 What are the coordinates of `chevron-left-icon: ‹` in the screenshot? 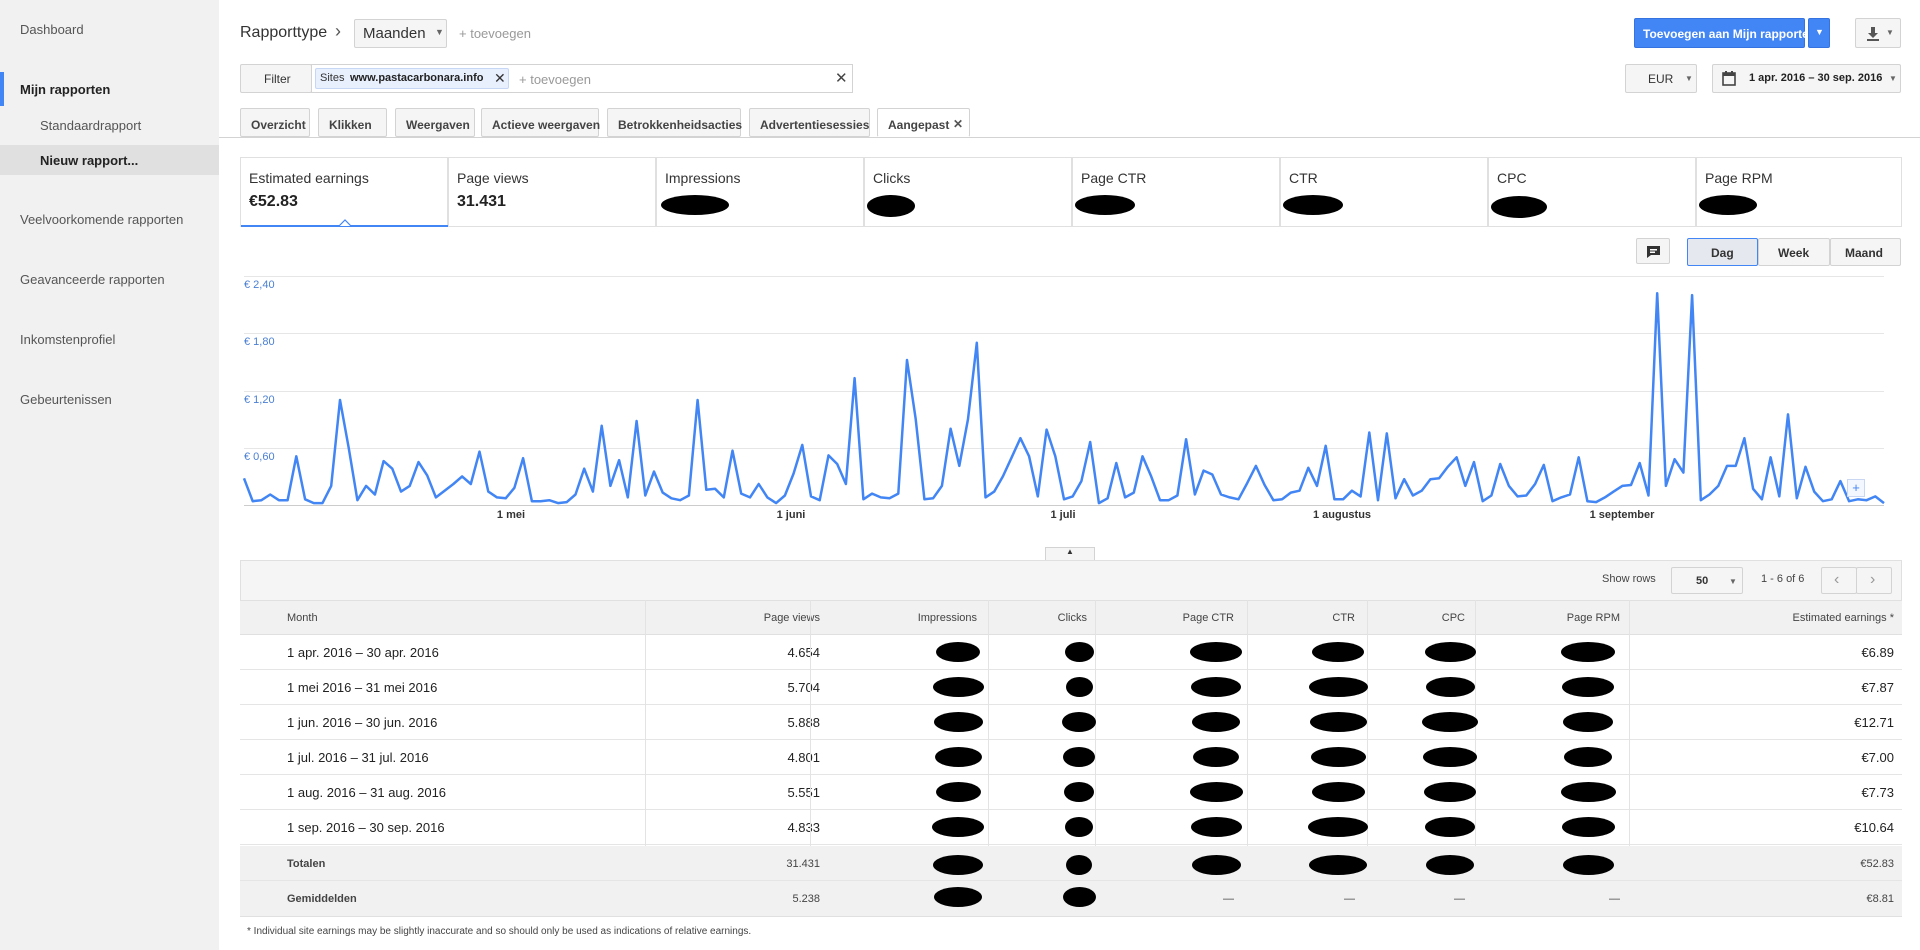 It's located at (1837, 579).